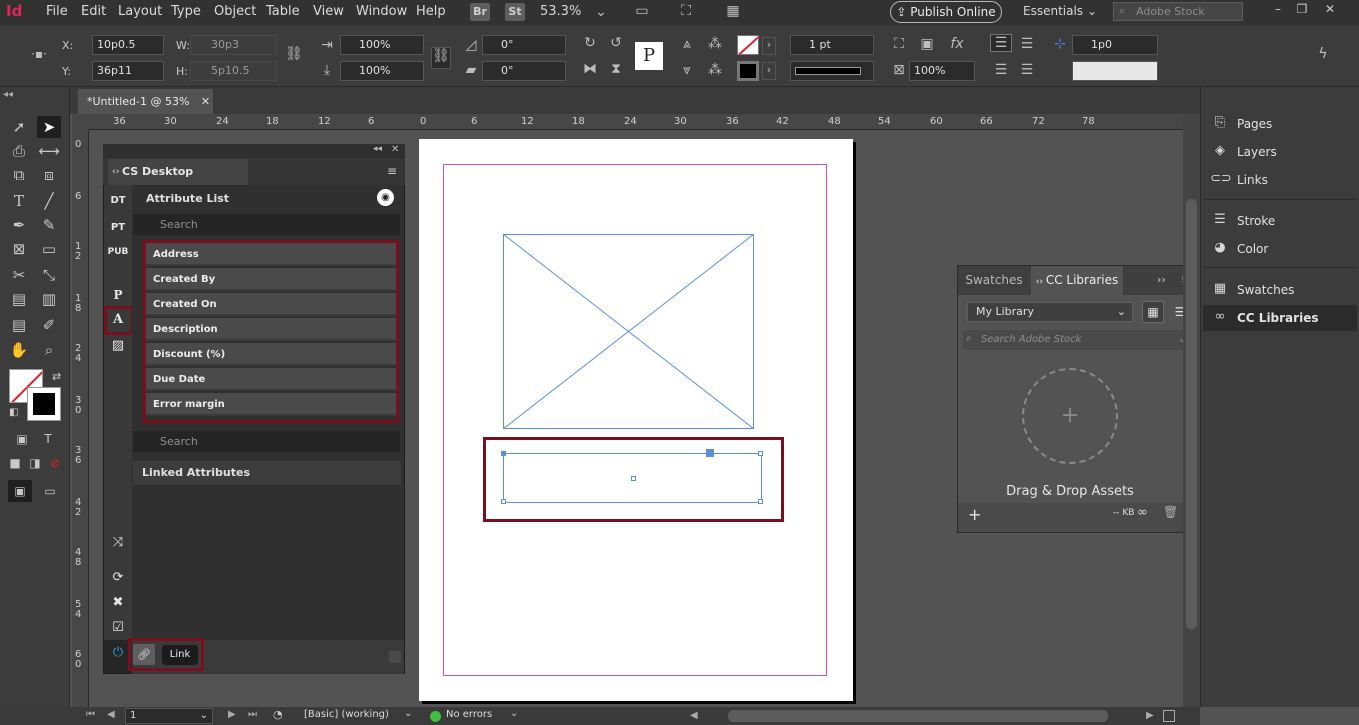 The height and width of the screenshot is (725, 1359). What do you see at coordinates (346, 714) in the screenshot?
I see `preflight-profile: [Basic] (working)` at bounding box center [346, 714].